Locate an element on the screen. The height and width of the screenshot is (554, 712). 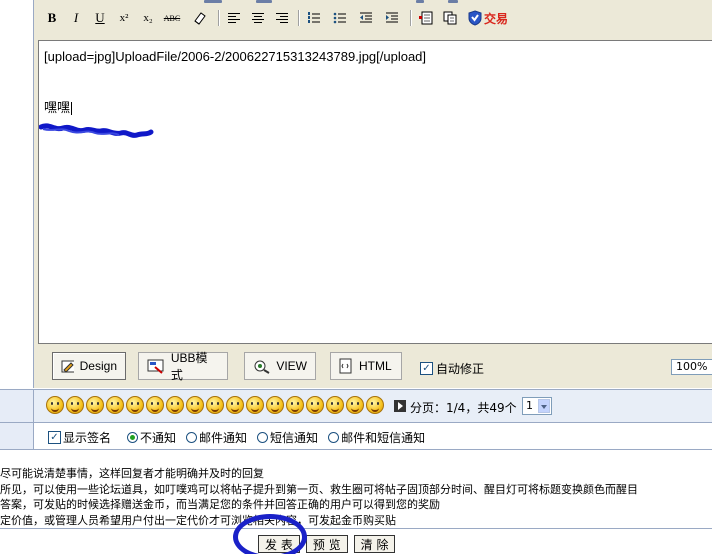
tip-line: 答案，可发贴的时候选择赠送金币，而当满足您的条件并回答正确的用户可以得到您的奖励 is located at coordinates (220, 504).